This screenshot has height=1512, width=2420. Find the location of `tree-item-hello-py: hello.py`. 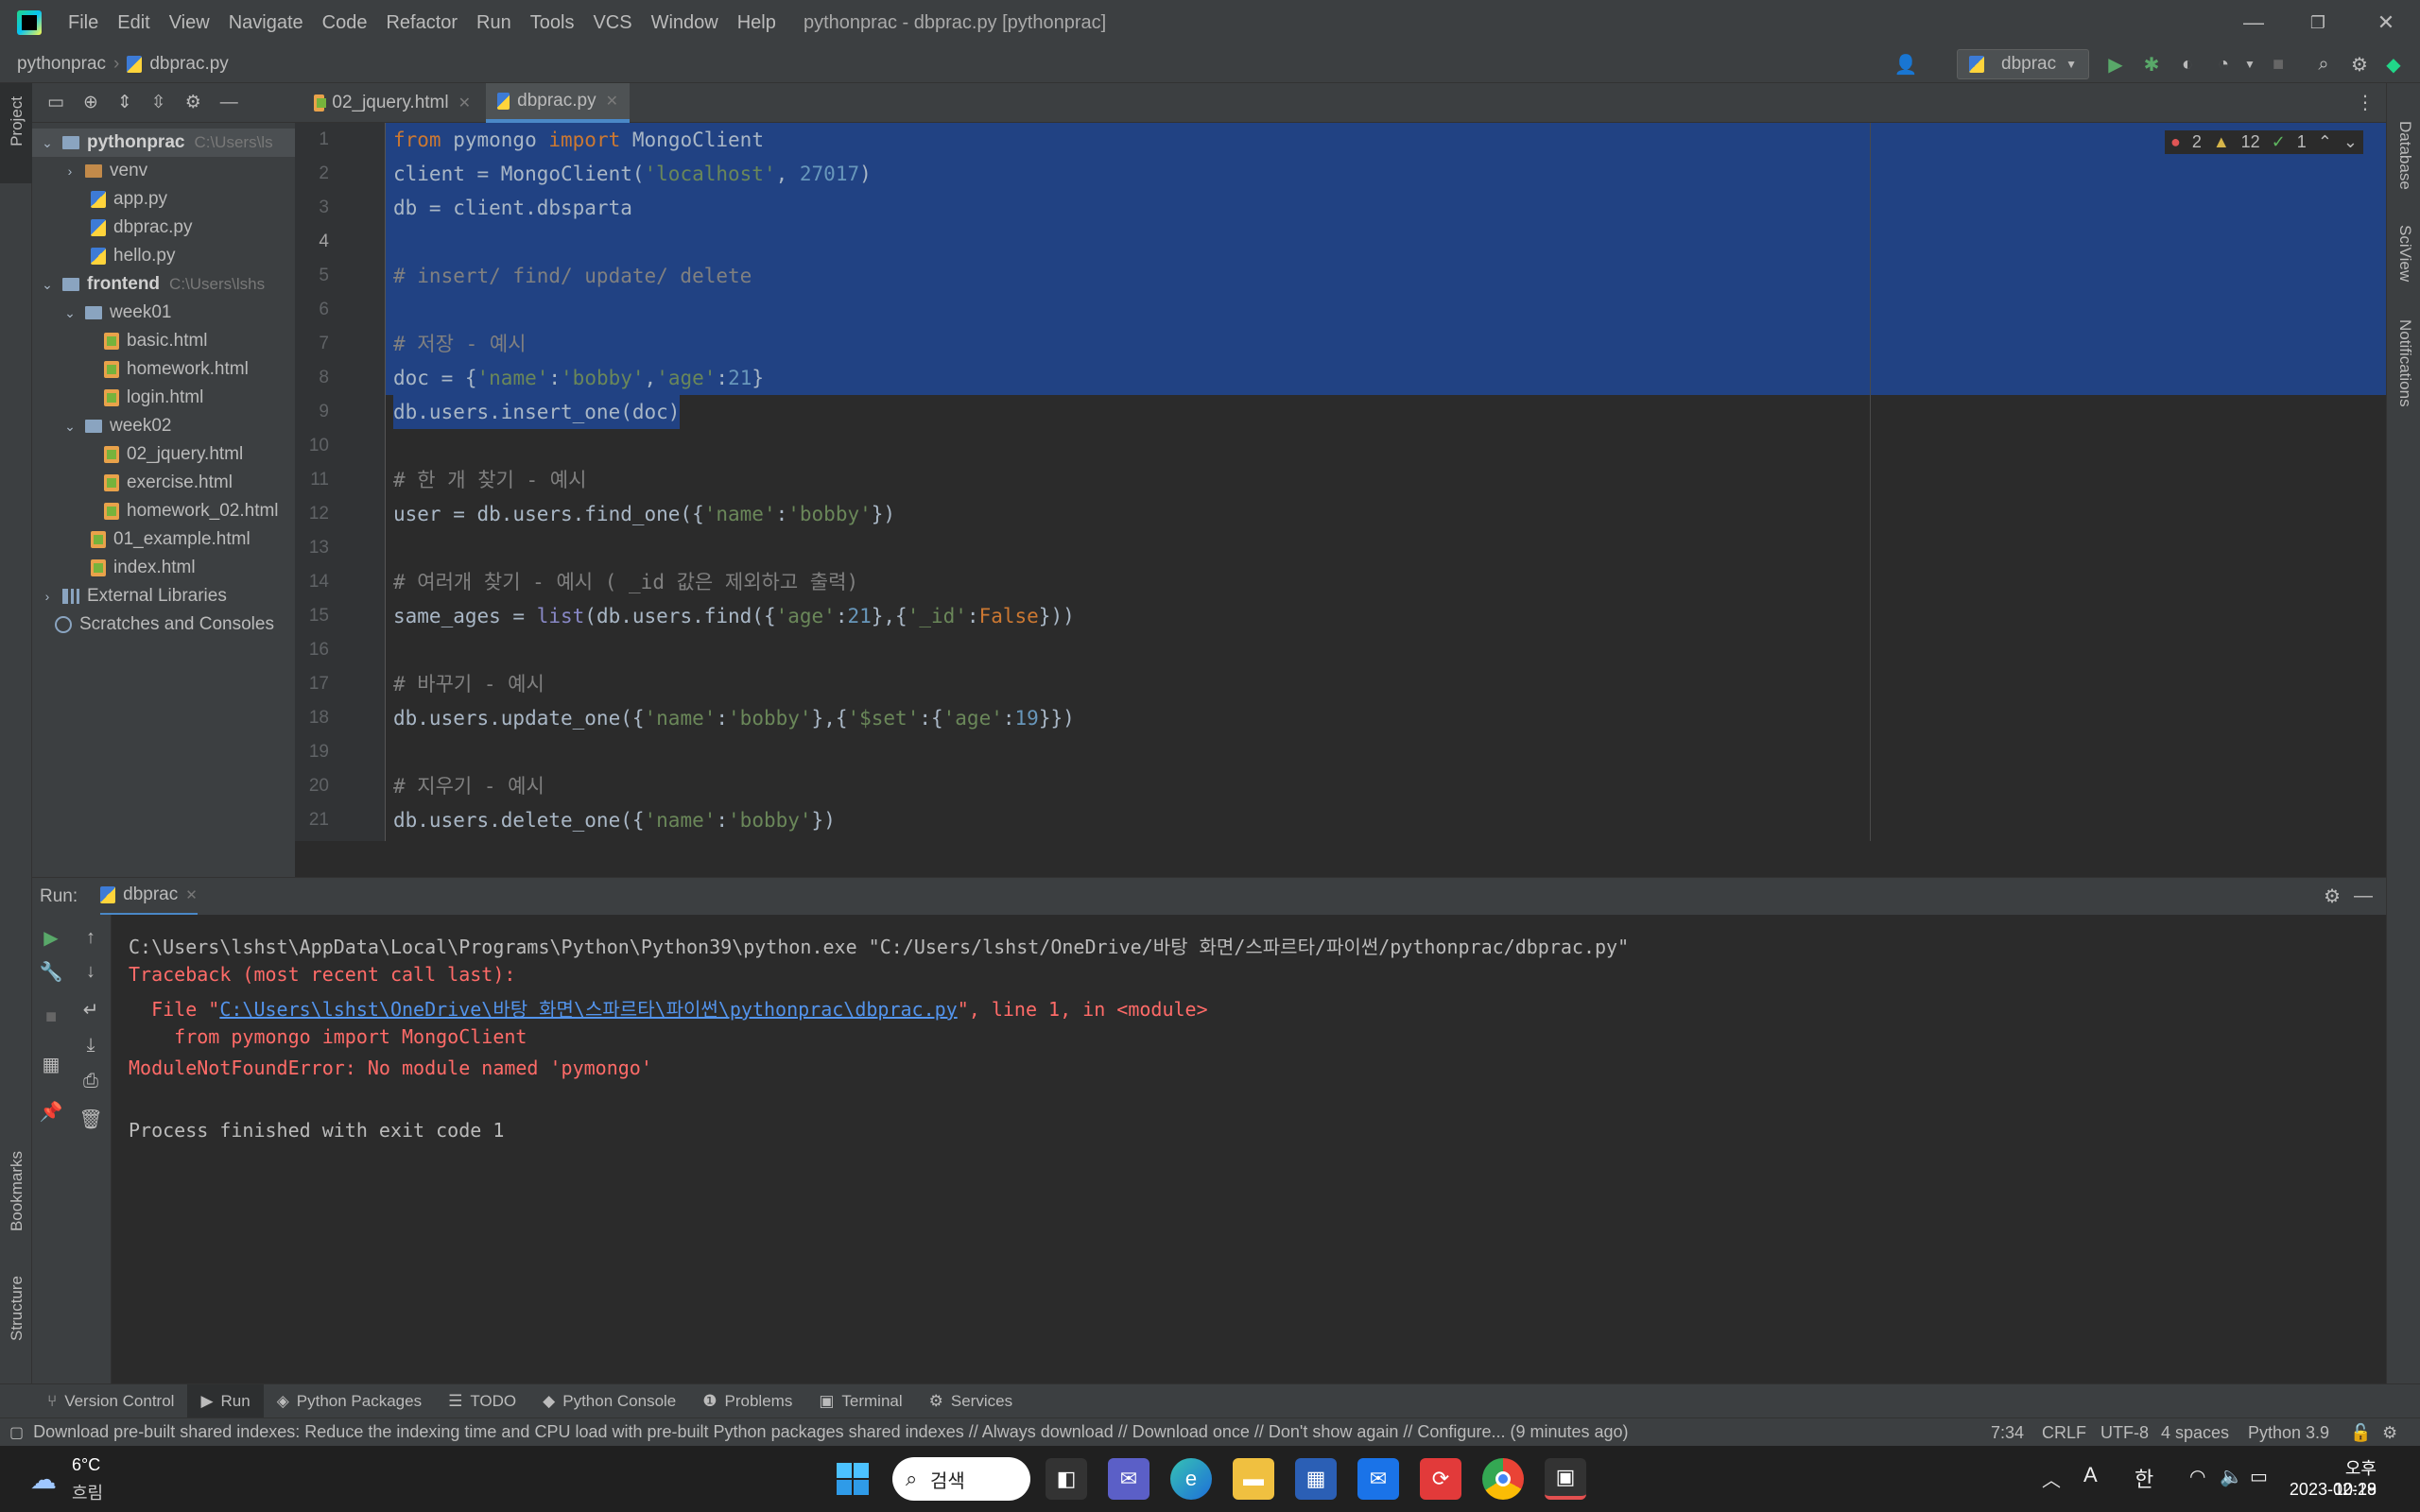

tree-item-hello-py: hello.py is located at coordinates (163, 256).